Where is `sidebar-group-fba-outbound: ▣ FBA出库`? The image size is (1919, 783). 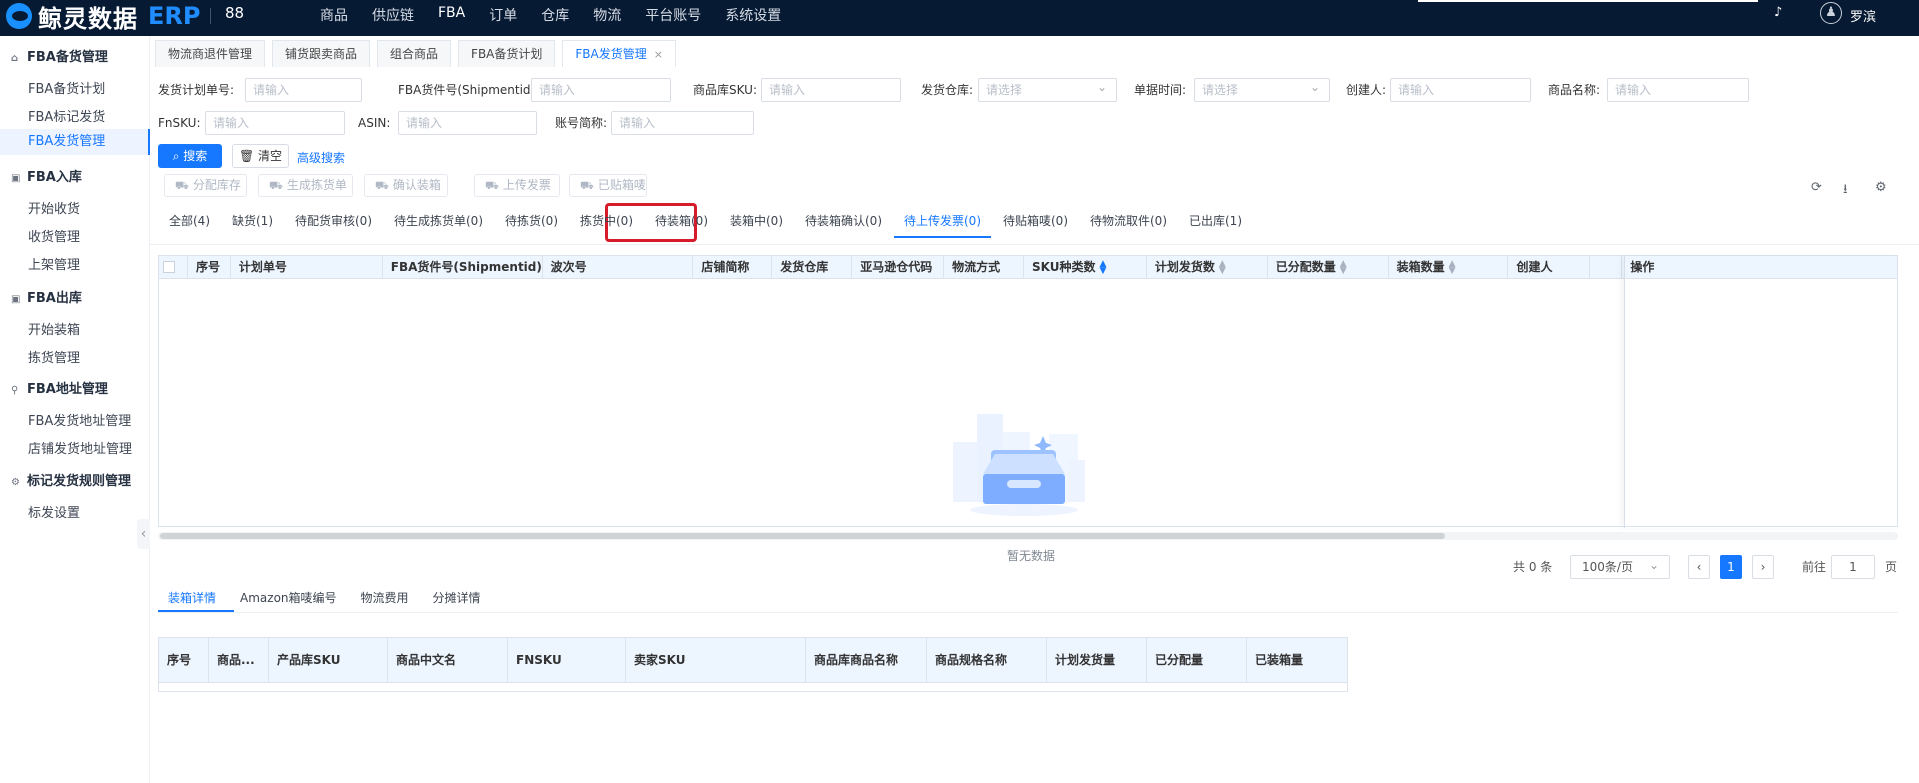
sidebar-group-fba-outbound: ▣ FBA出库 is located at coordinates (46, 296).